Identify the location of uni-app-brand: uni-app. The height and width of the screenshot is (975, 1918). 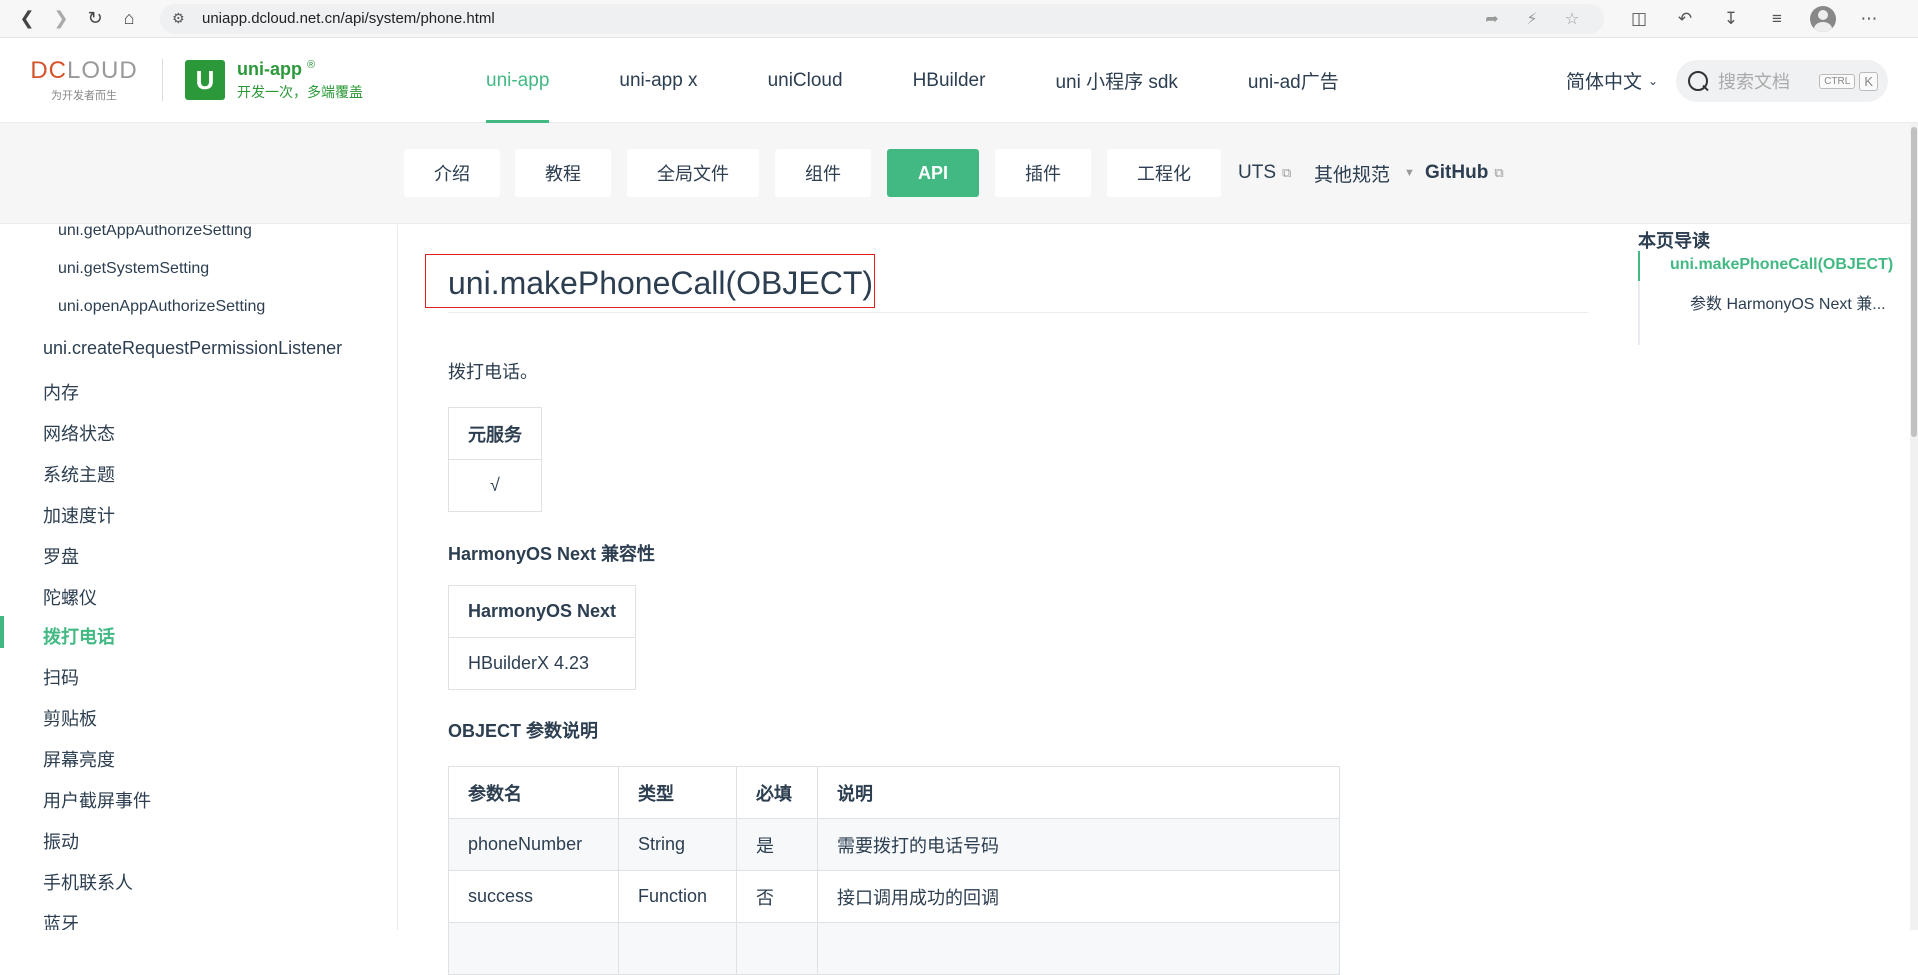
(269, 69).